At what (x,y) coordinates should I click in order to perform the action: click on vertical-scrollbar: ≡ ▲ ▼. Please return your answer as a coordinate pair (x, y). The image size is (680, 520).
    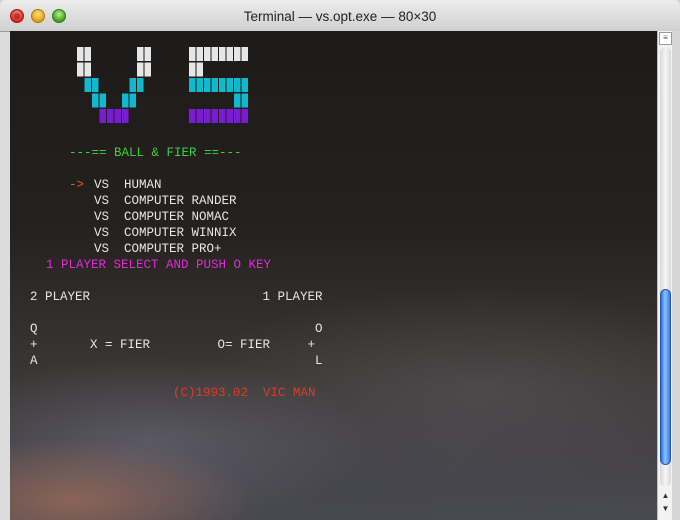
    Looking at the image, I should click on (665, 275).